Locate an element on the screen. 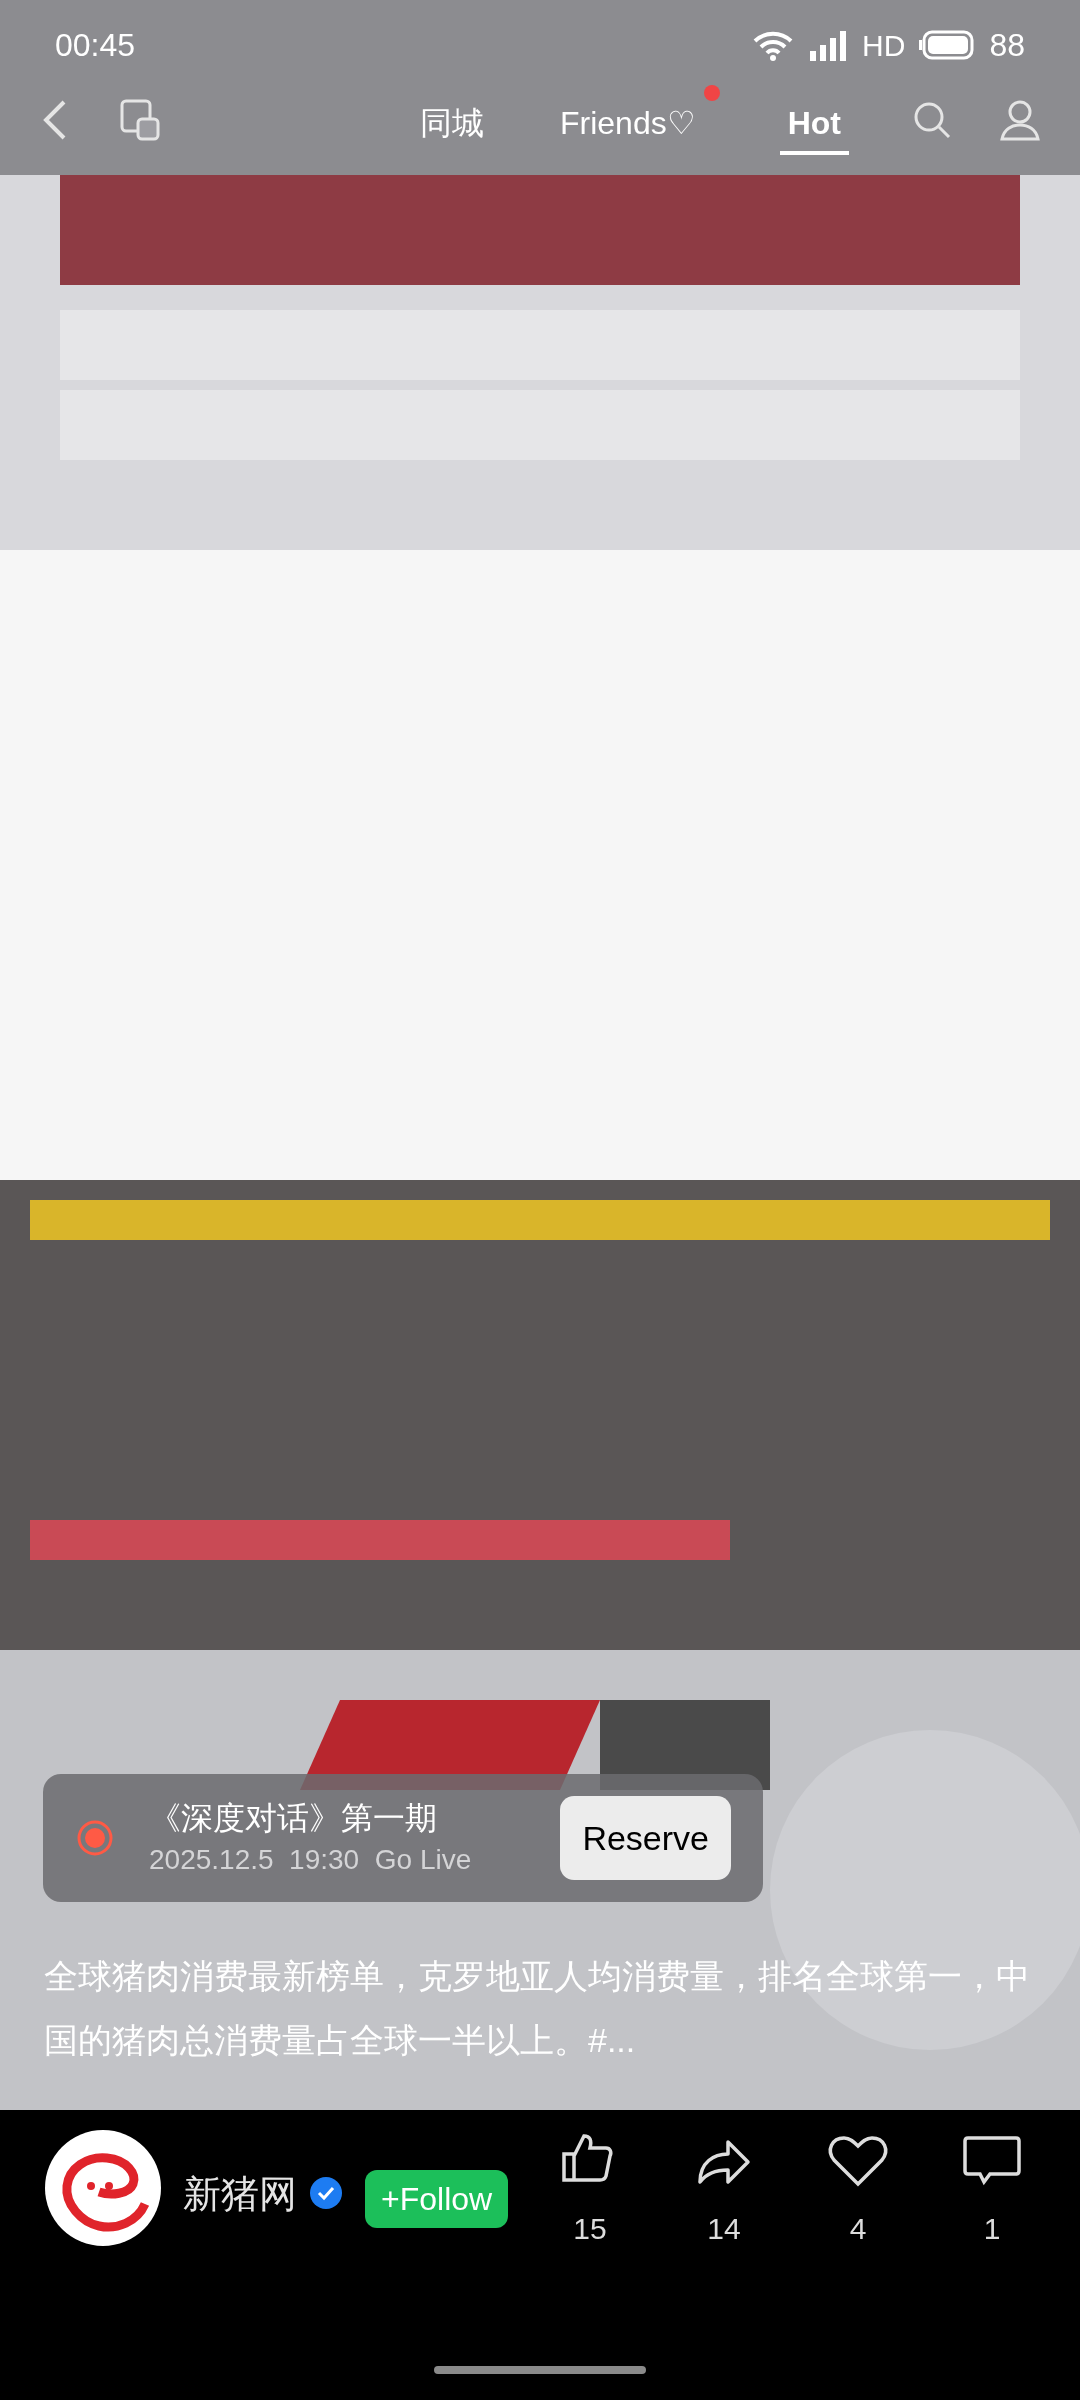  action-count: 14 is located at coordinates (724, 2229).